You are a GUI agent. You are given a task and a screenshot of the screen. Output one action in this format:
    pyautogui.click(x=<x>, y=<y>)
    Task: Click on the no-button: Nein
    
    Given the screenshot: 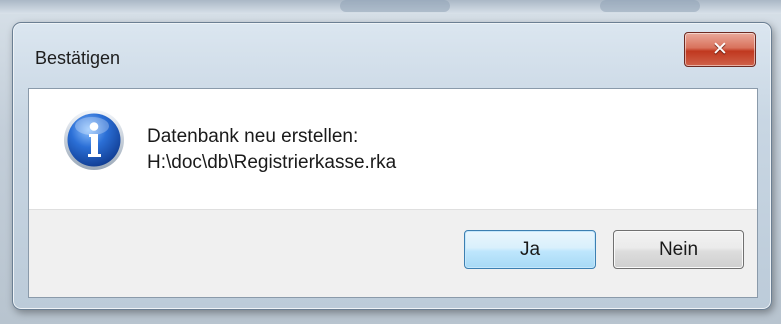 What is the action you would take?
    pyautogui.click(x=678, y=249)
    